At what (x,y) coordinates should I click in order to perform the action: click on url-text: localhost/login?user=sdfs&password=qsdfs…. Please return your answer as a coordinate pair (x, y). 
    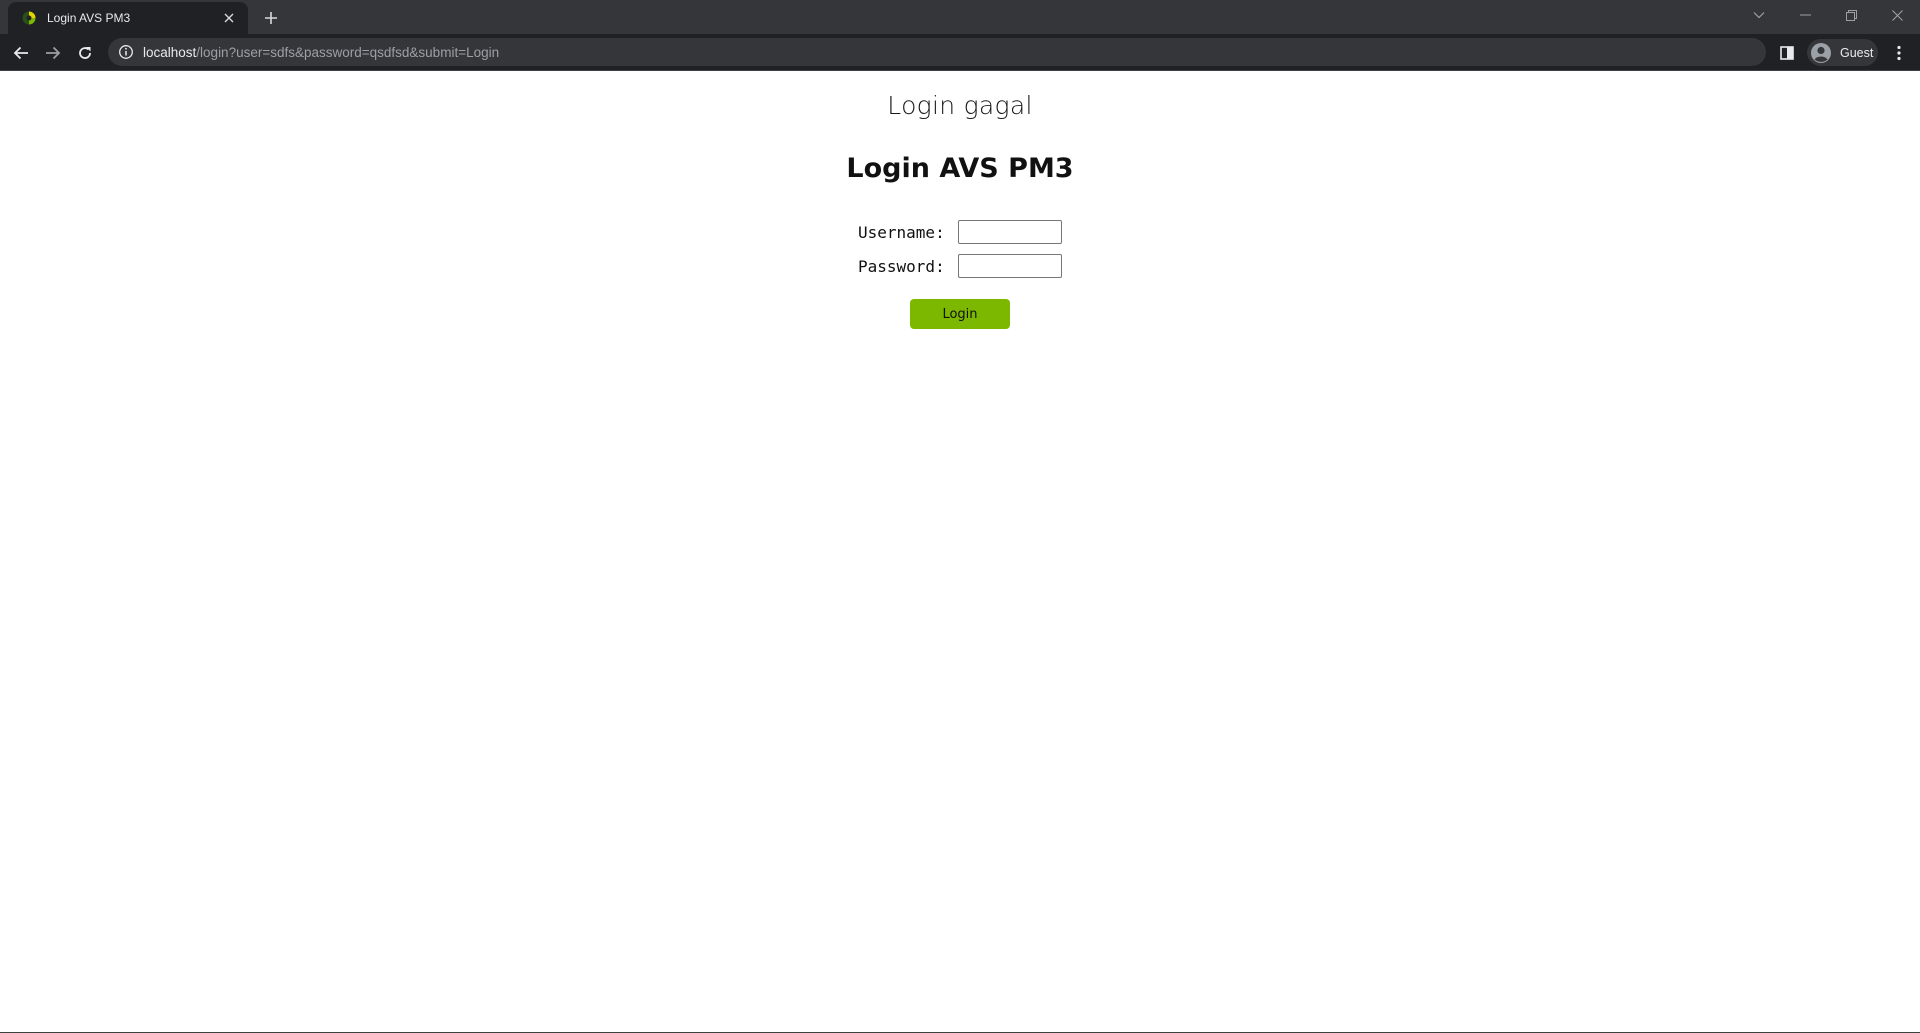
    Looking at the image, I should click on (321, 52).